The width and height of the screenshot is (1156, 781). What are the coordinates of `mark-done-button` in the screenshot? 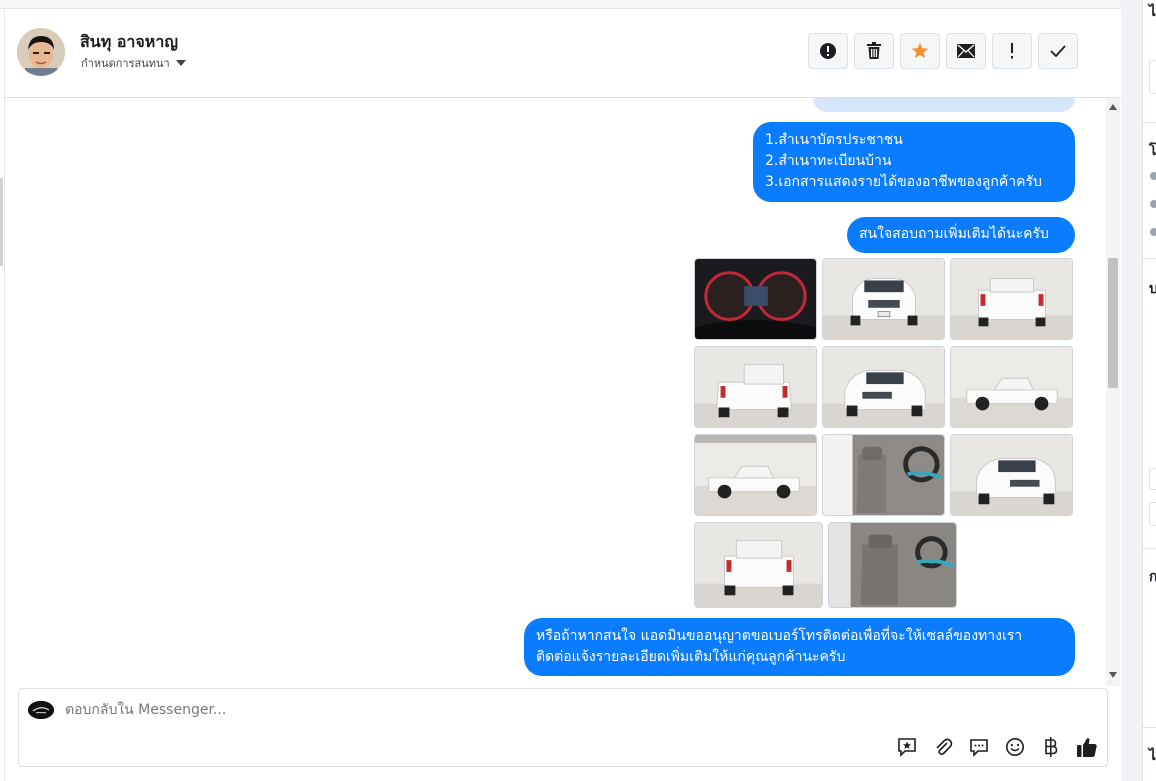 It's located at (1058, 51).